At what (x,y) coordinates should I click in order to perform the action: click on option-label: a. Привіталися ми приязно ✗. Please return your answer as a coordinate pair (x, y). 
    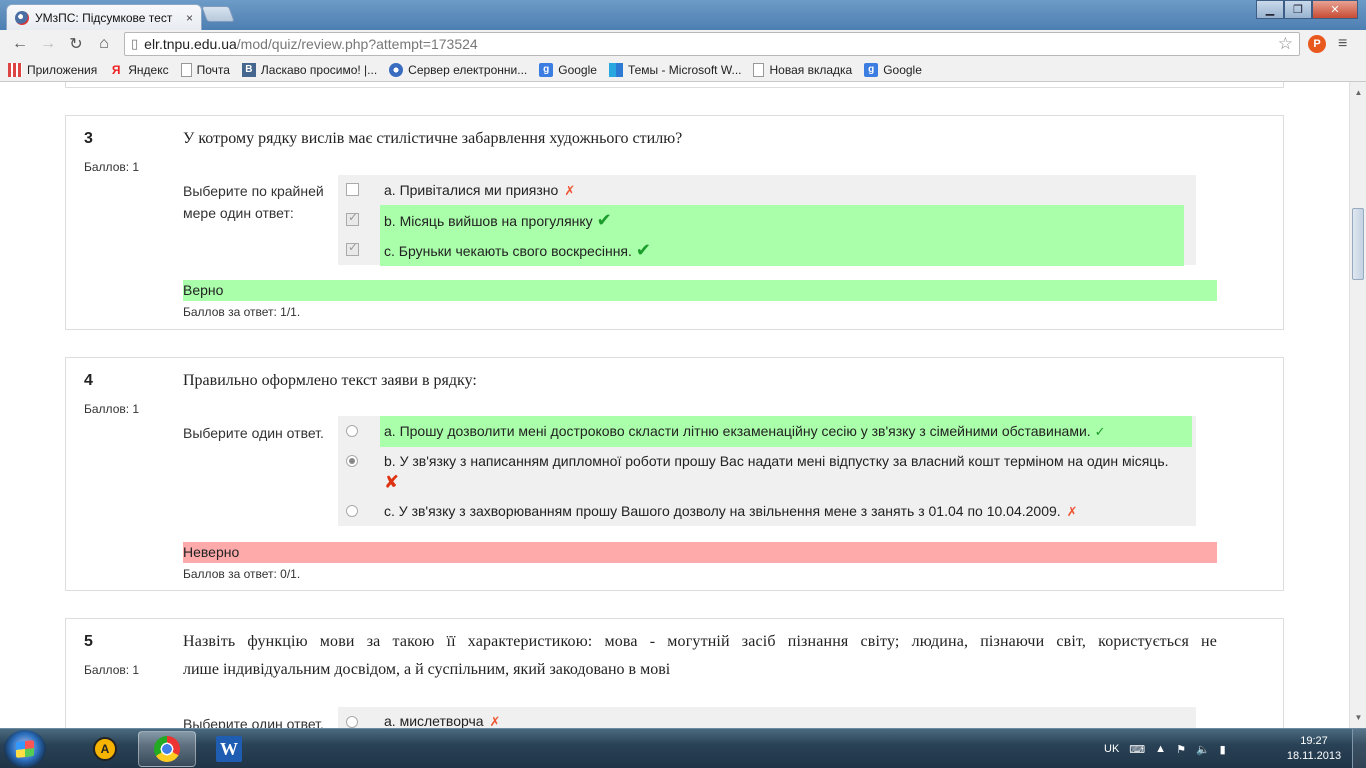
    Looking at the image, I should click on (479, 190).